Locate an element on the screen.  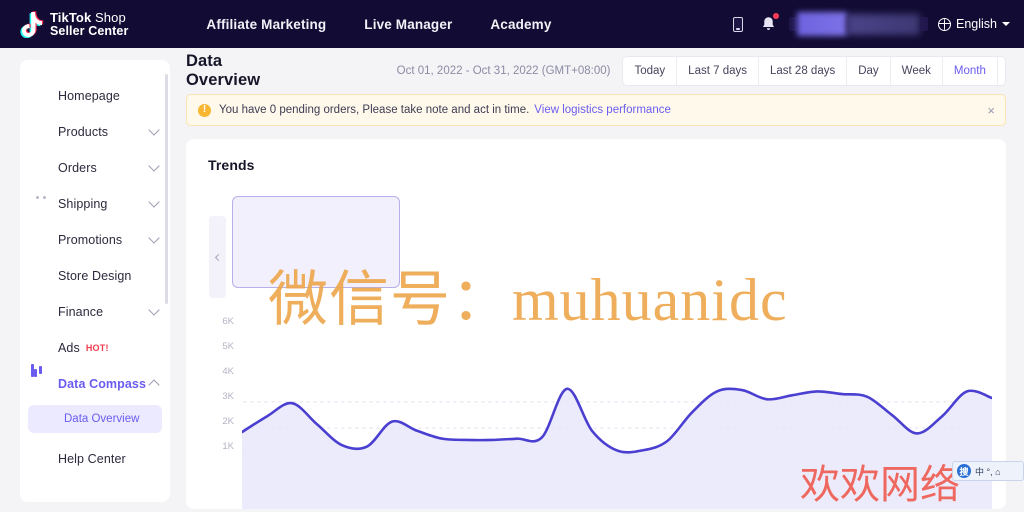
sidebar-item-label: Data Compass is located at coordinates (102, 384).